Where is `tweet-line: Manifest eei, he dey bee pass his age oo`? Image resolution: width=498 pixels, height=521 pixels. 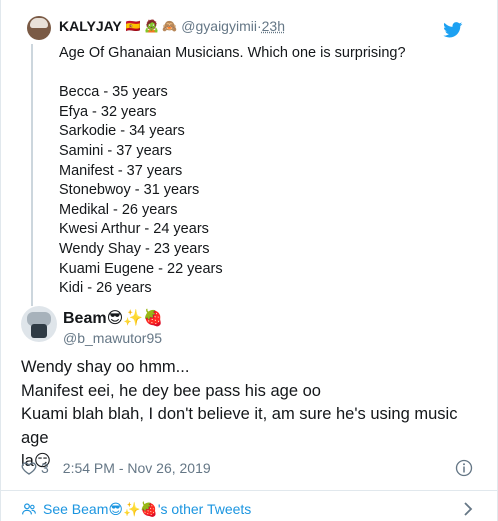 tweet-line: Manifest eei, he dey bee pass his age oo is located at coordinates (171, 390).